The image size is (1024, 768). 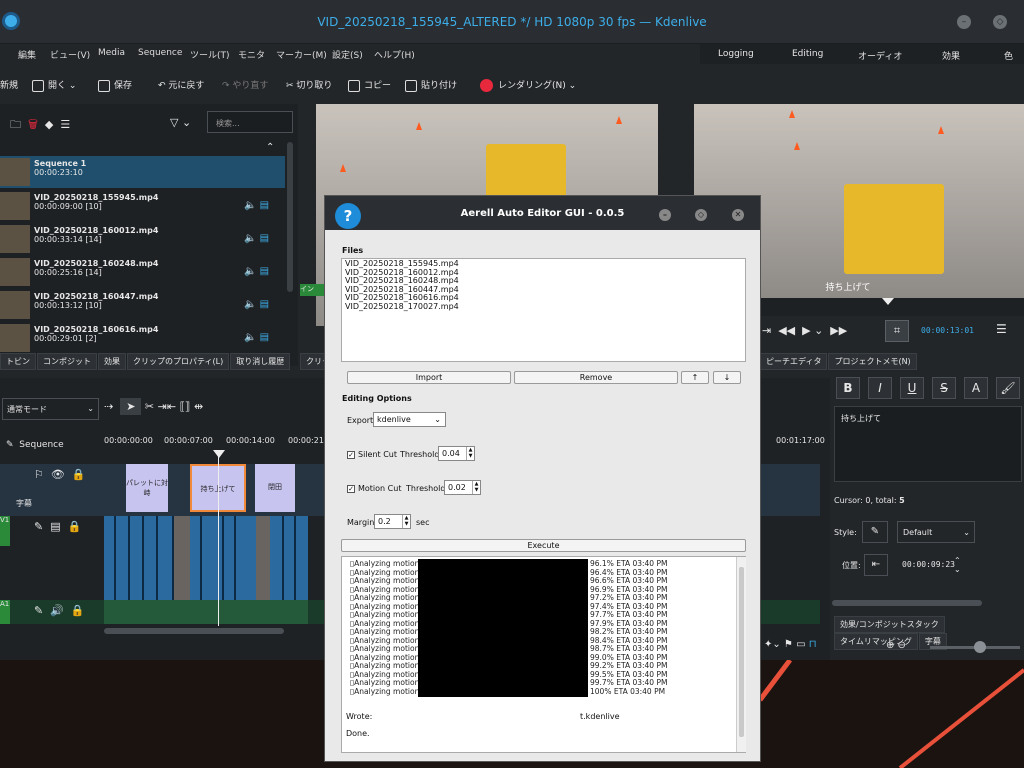 I want to click on menu-view: ビュー(V), so click(x=70, y=54).